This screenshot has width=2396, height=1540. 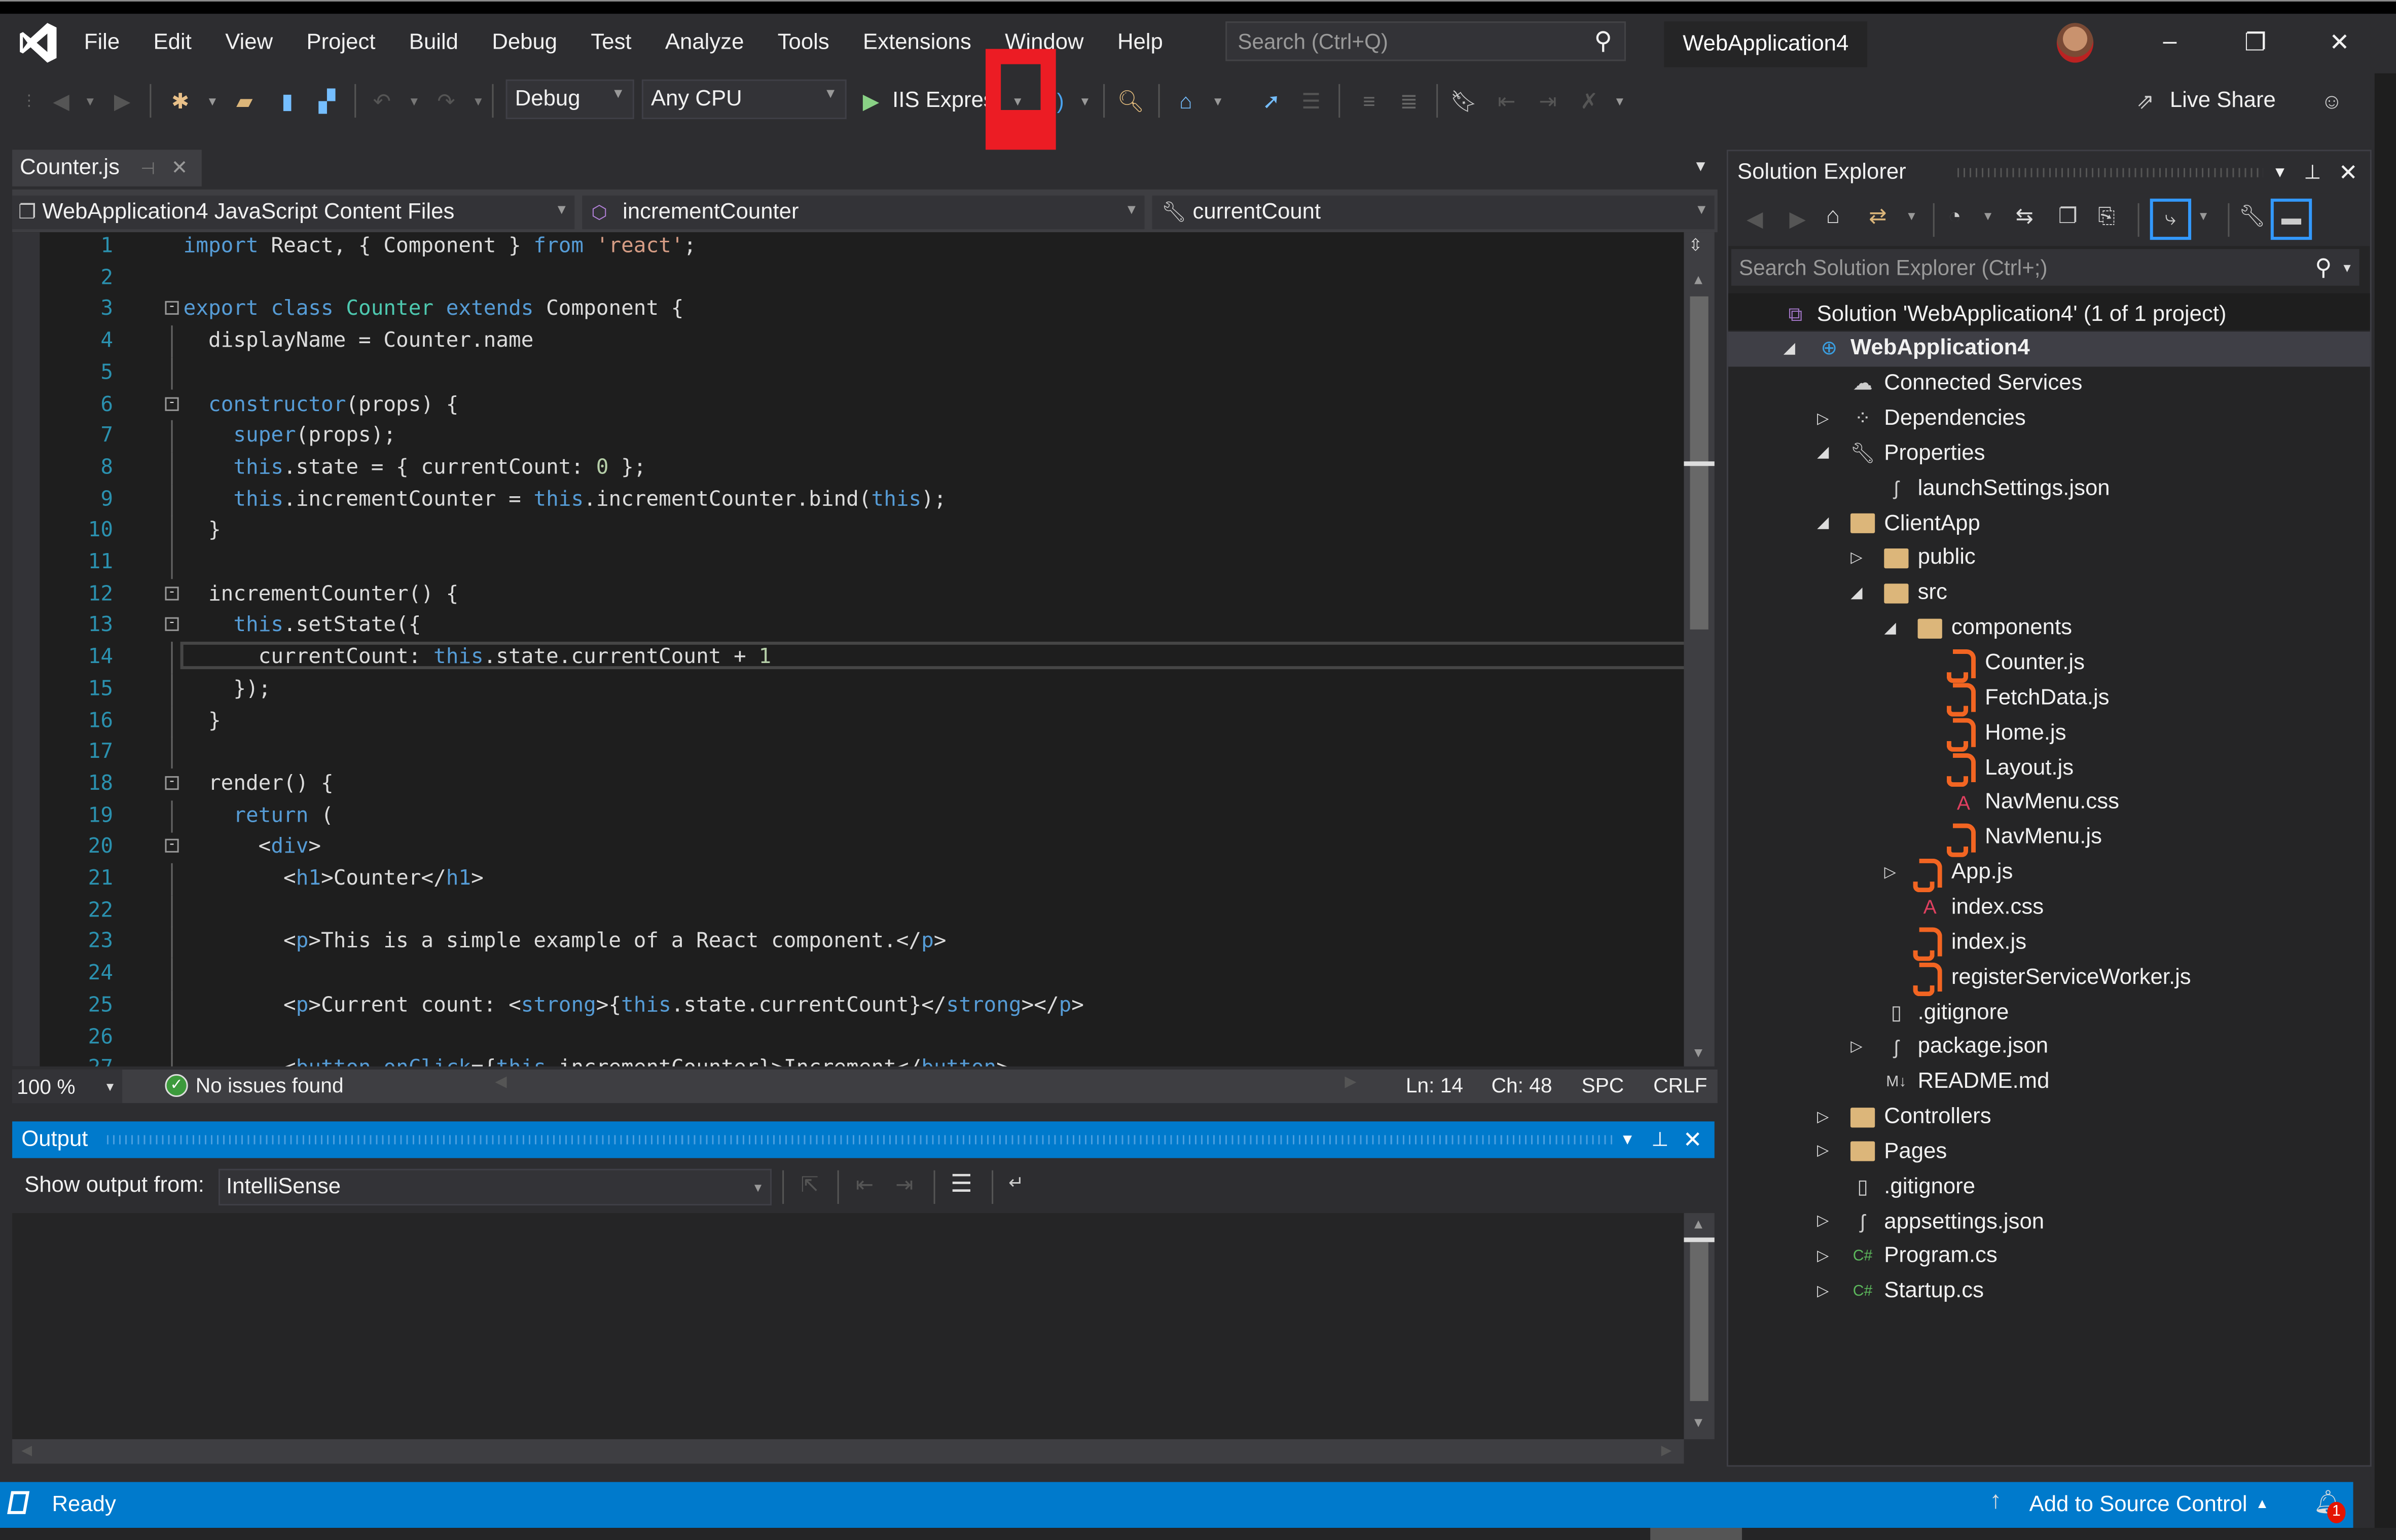 I want to click on tree-item: ▷ Controllers, so click(x=2049, y=1116).